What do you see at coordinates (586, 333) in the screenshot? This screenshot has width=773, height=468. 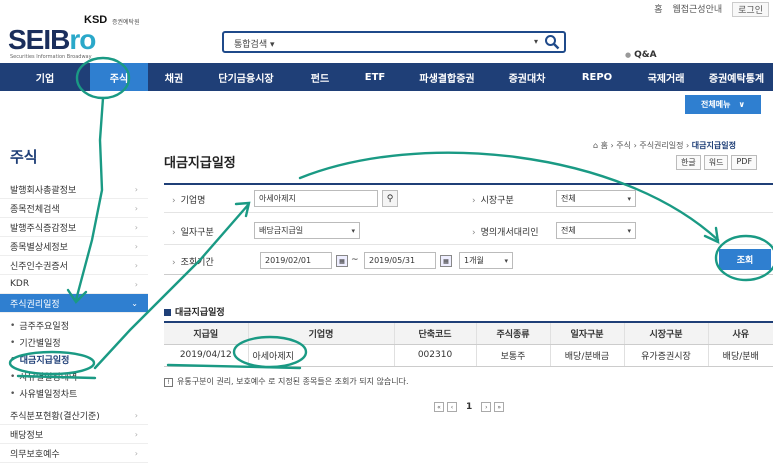 I see `column-header: 일자구분` at bounding box center [586, 333].